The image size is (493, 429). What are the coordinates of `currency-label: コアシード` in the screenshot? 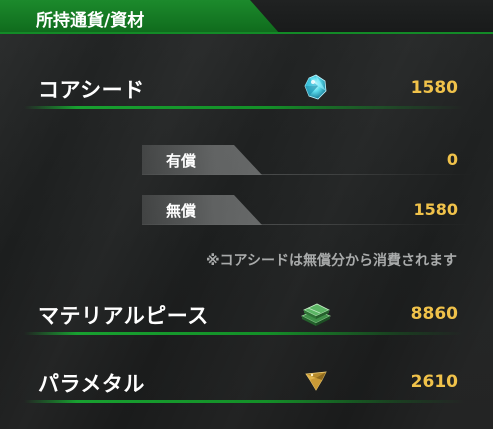 It's located at (91, 90).